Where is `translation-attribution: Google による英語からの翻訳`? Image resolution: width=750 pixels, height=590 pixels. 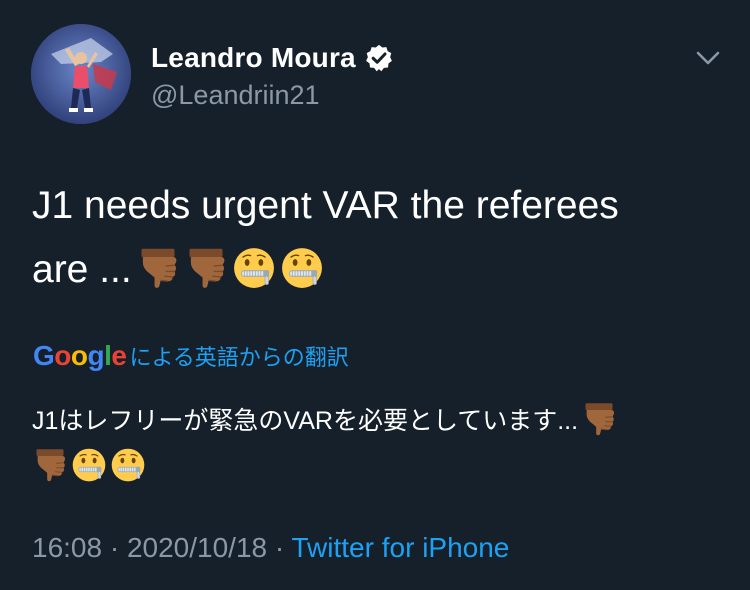
translation-attribution: Google による英語からの翻訳 is located at coordinates (191, 356).